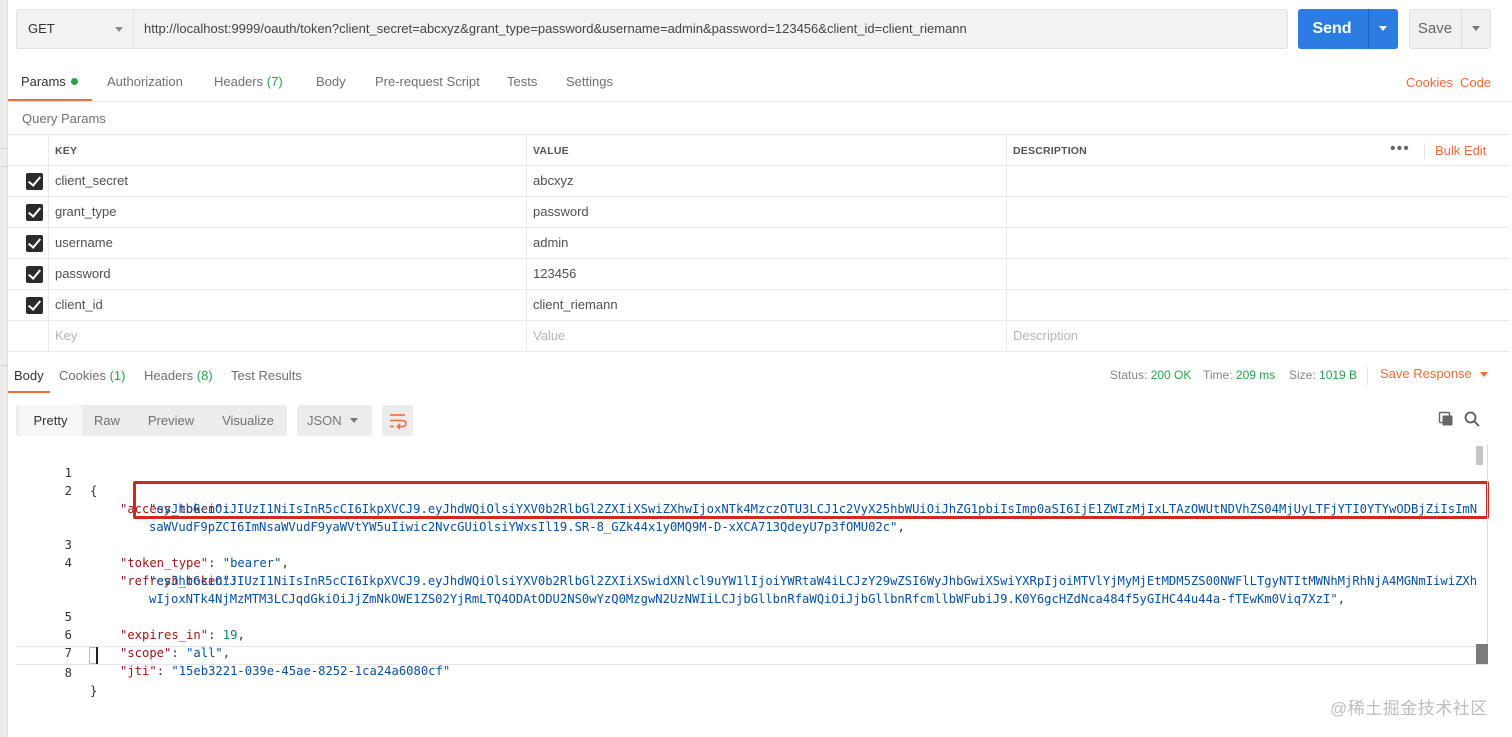 The image size is (1512, 737). I want to click on send-button: Send, so click(1348, 29).